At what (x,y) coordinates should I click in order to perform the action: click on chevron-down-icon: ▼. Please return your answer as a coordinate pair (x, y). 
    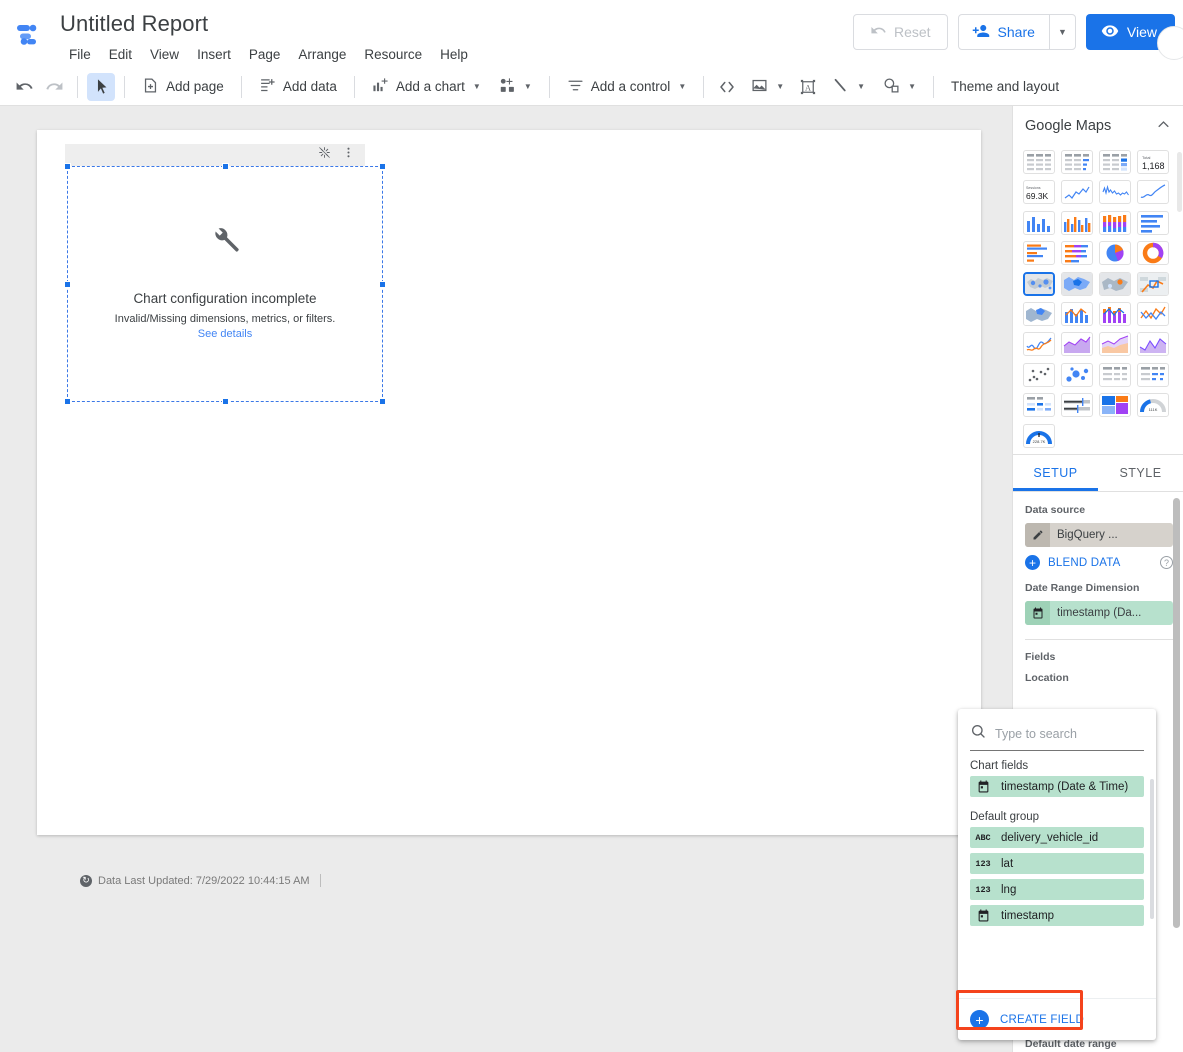
    Looking at the image, I should click on (861, 86).